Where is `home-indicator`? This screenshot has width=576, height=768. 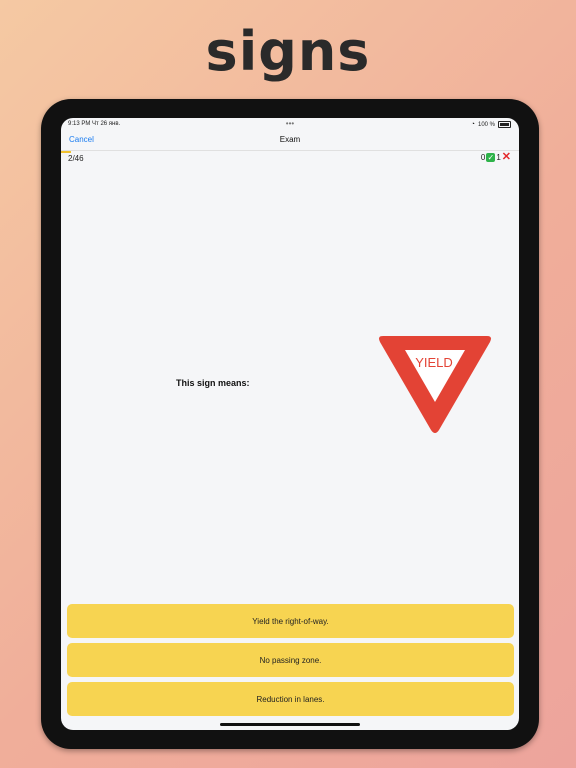
home-indicator is located at coordinates (290, 724).